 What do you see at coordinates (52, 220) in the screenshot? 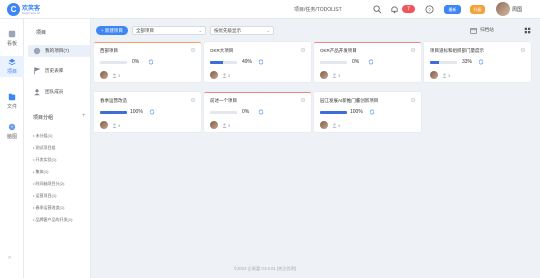
I see `group-item: • 品牌客户品的开发(1)` at bounding box center [52, 220].